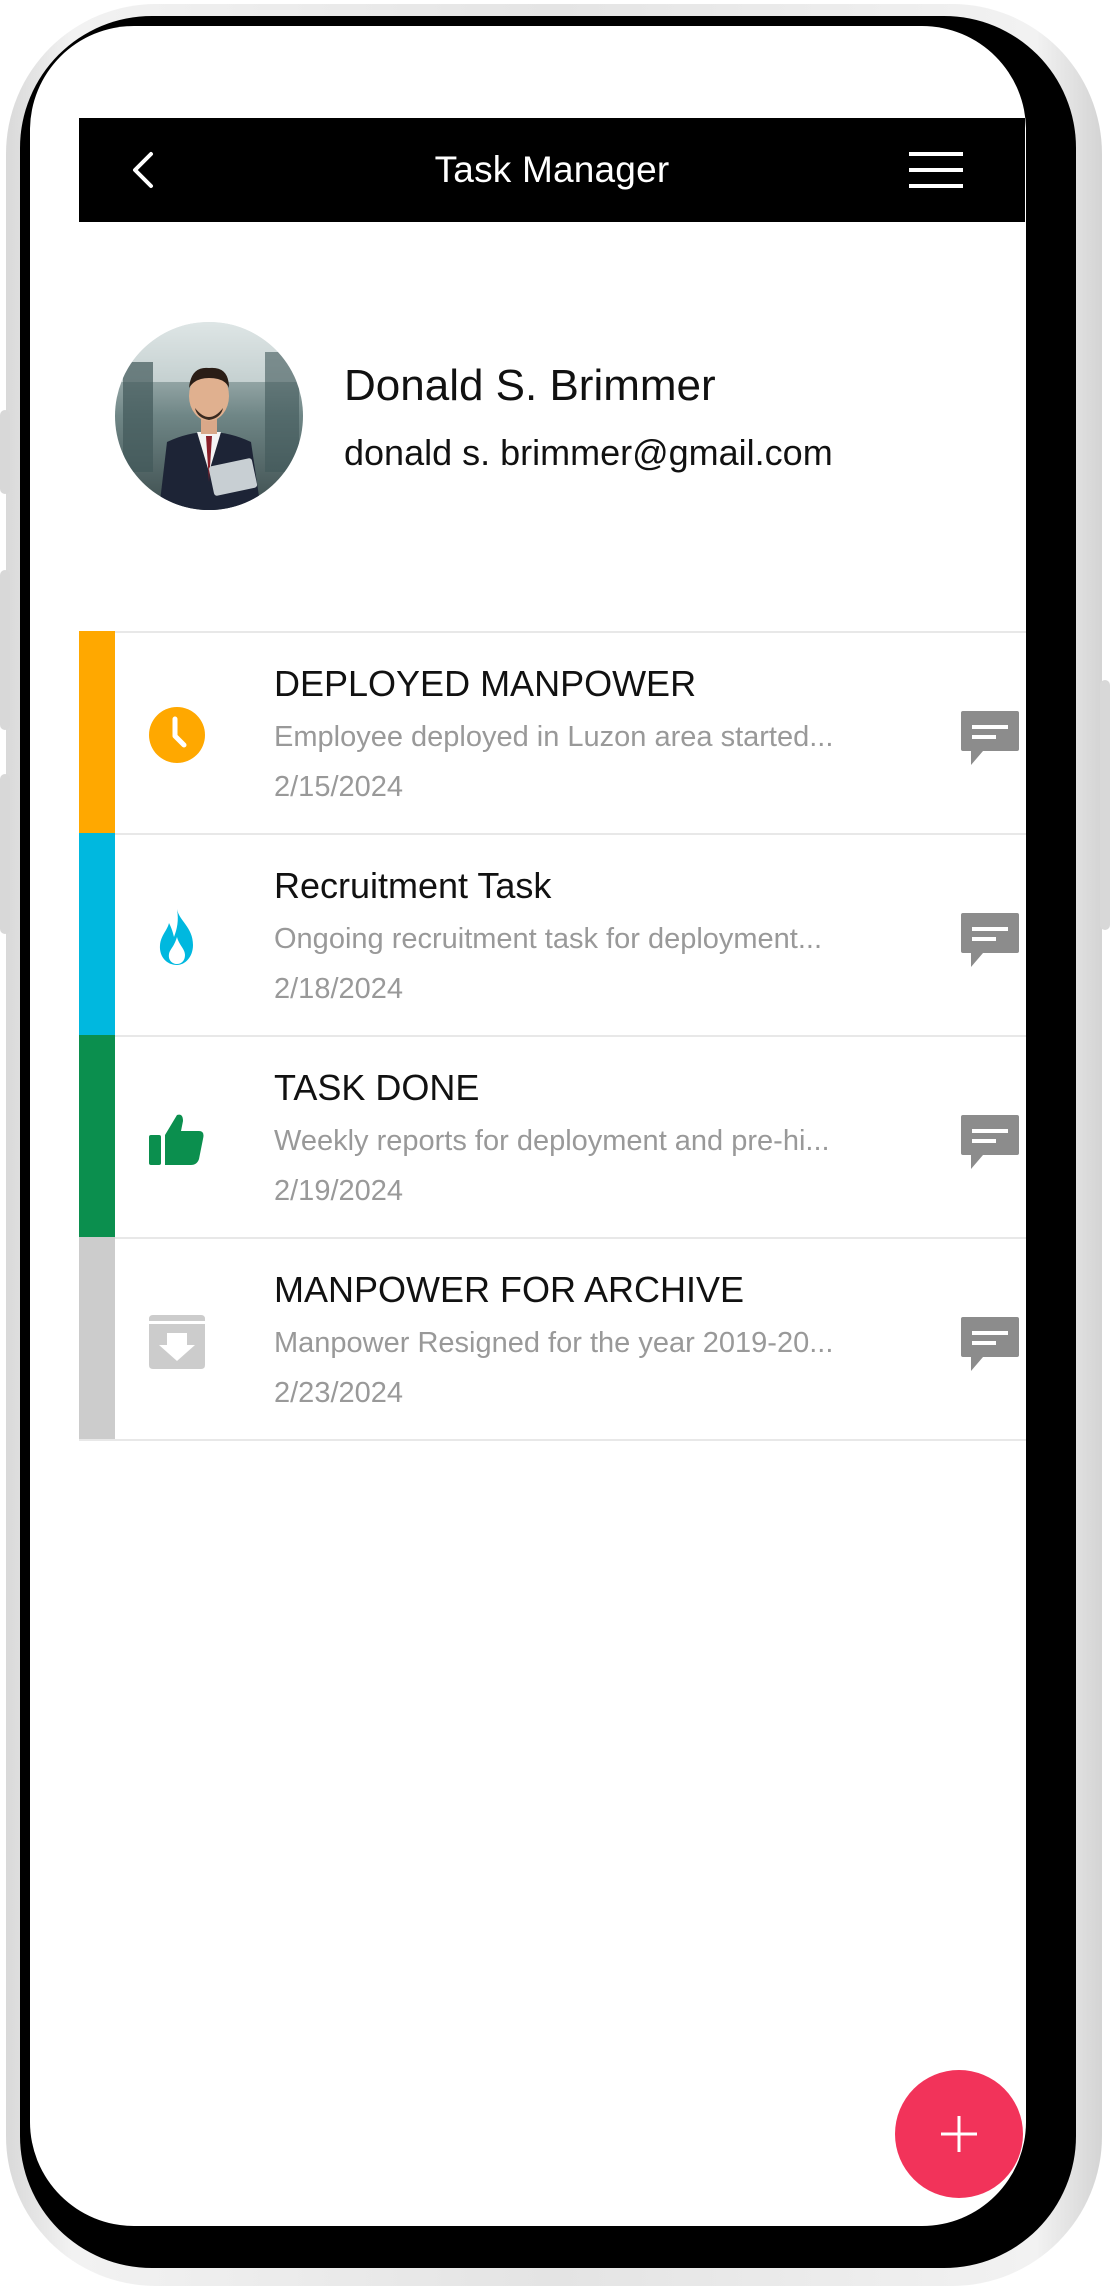 The height and width of the screenshot is (2292, 1112). What do you see at coordinates (339, 989) in the screenshot?
I see `task-date: 2/18/2024` at bounding box center [339, 989].